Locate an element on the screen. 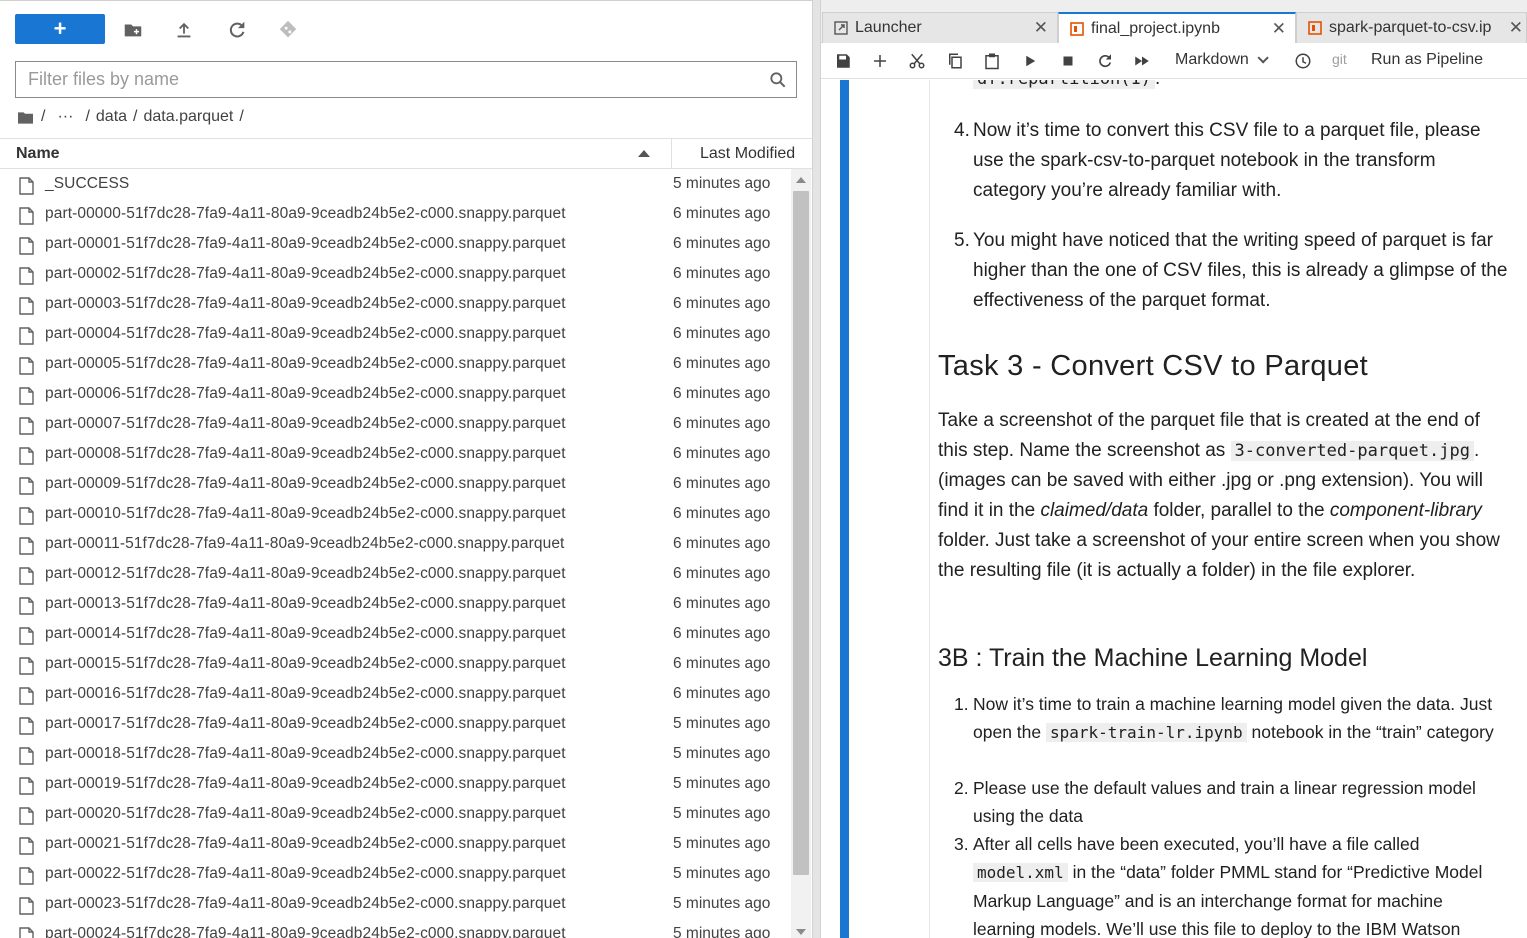 The height and width of the screenshot is (938, 1527). file-list-scrollbar is located at coordinates (801, 553).